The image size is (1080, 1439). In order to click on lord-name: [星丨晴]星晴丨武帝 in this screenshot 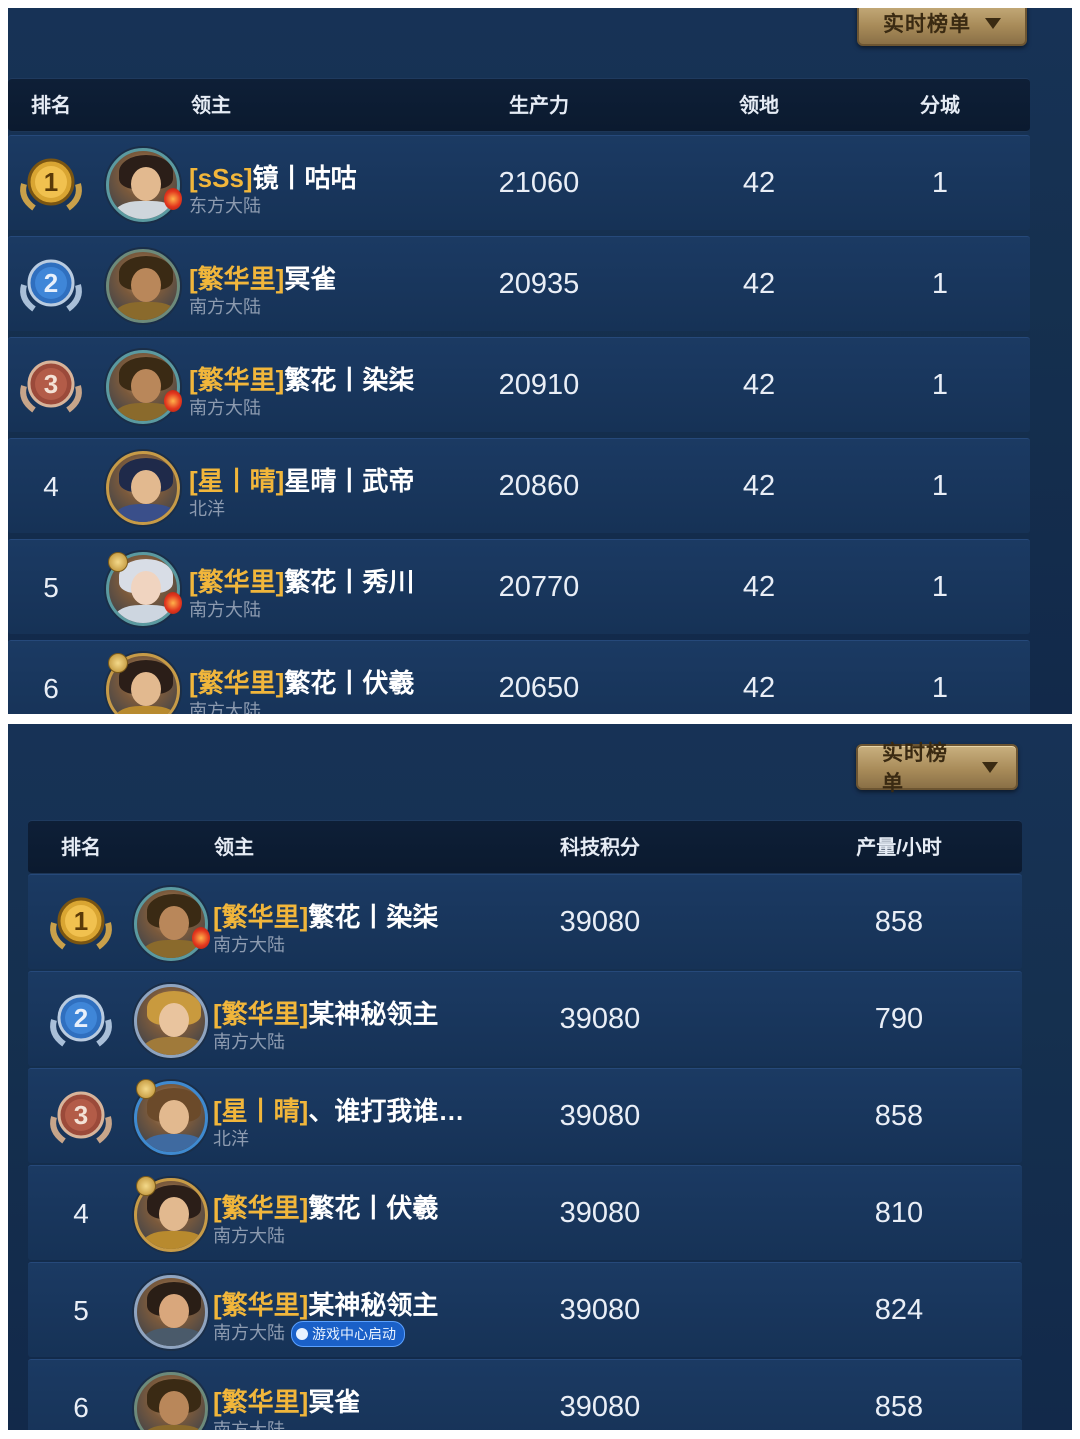, I will do `click(301, 479)`.